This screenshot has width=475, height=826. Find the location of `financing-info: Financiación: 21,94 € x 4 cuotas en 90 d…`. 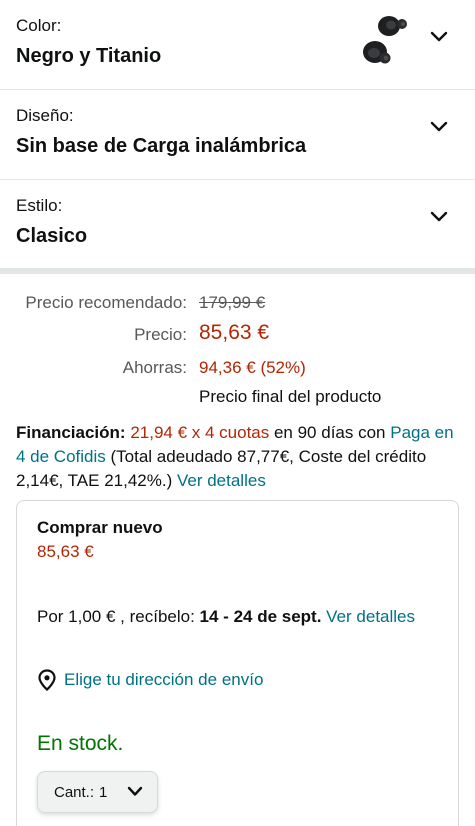

financing-info: Financiación: 21,94 € x 4 cuotas en 90 d… is located at coordinates (238, 457).